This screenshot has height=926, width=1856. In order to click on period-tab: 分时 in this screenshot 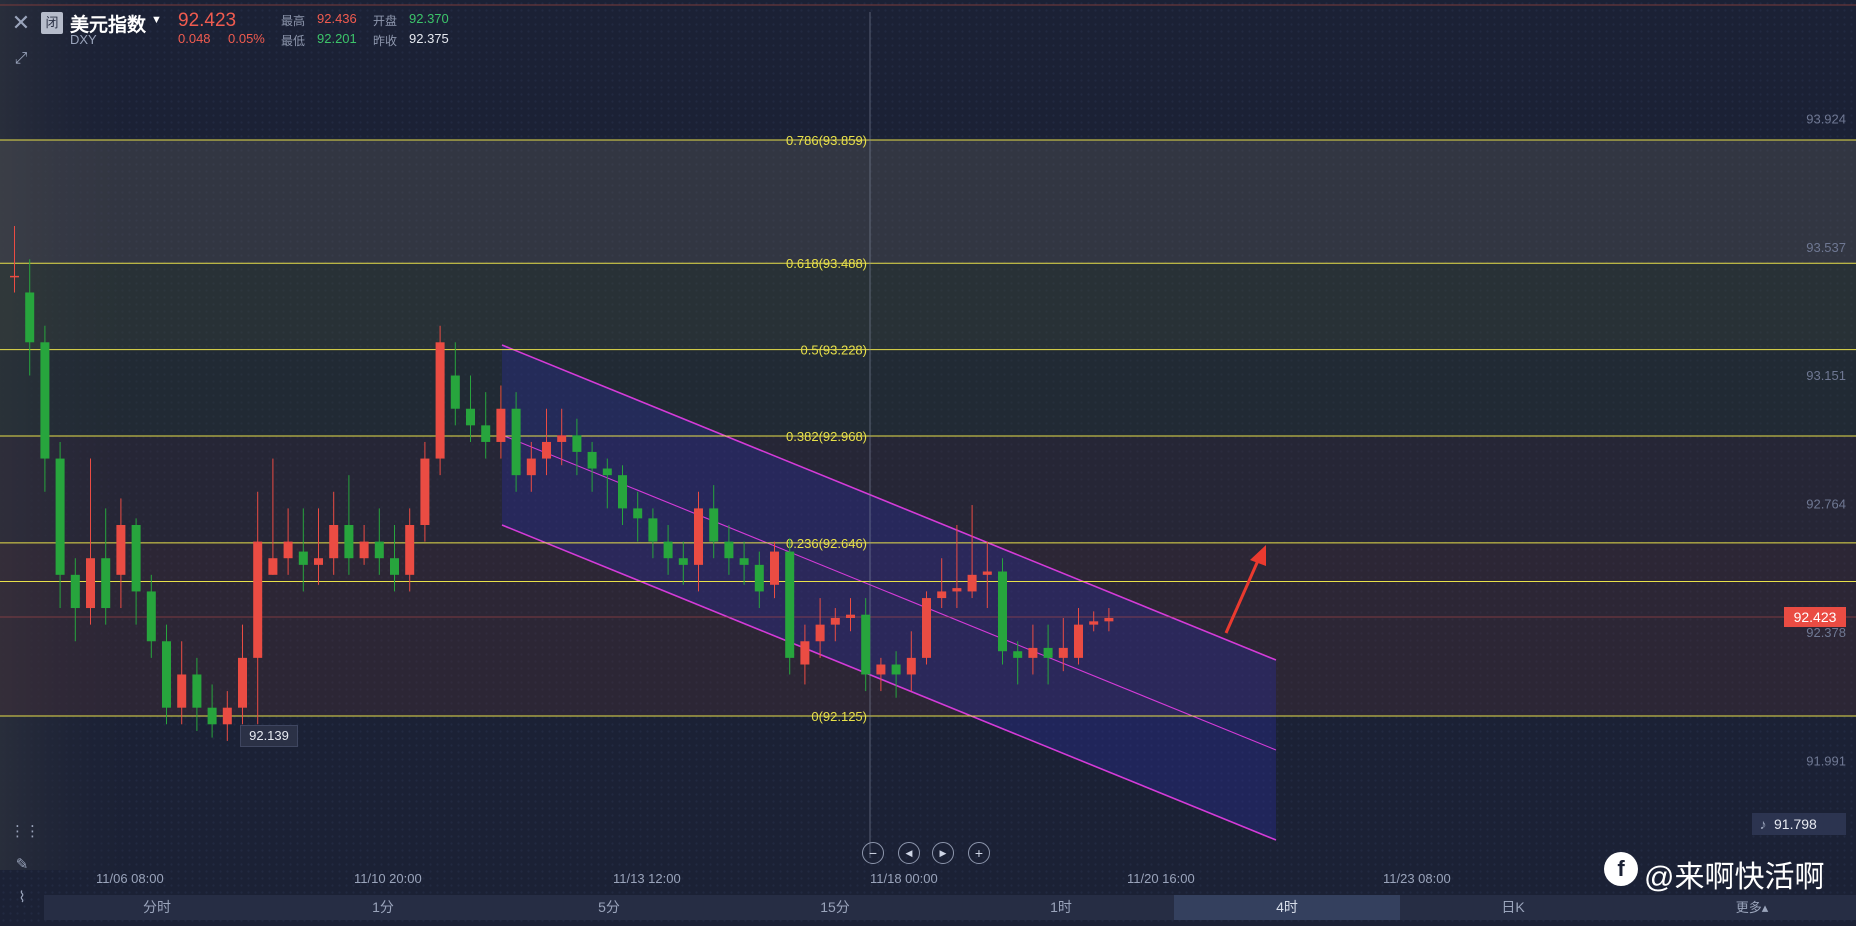, I will do `click(157, 907)`.